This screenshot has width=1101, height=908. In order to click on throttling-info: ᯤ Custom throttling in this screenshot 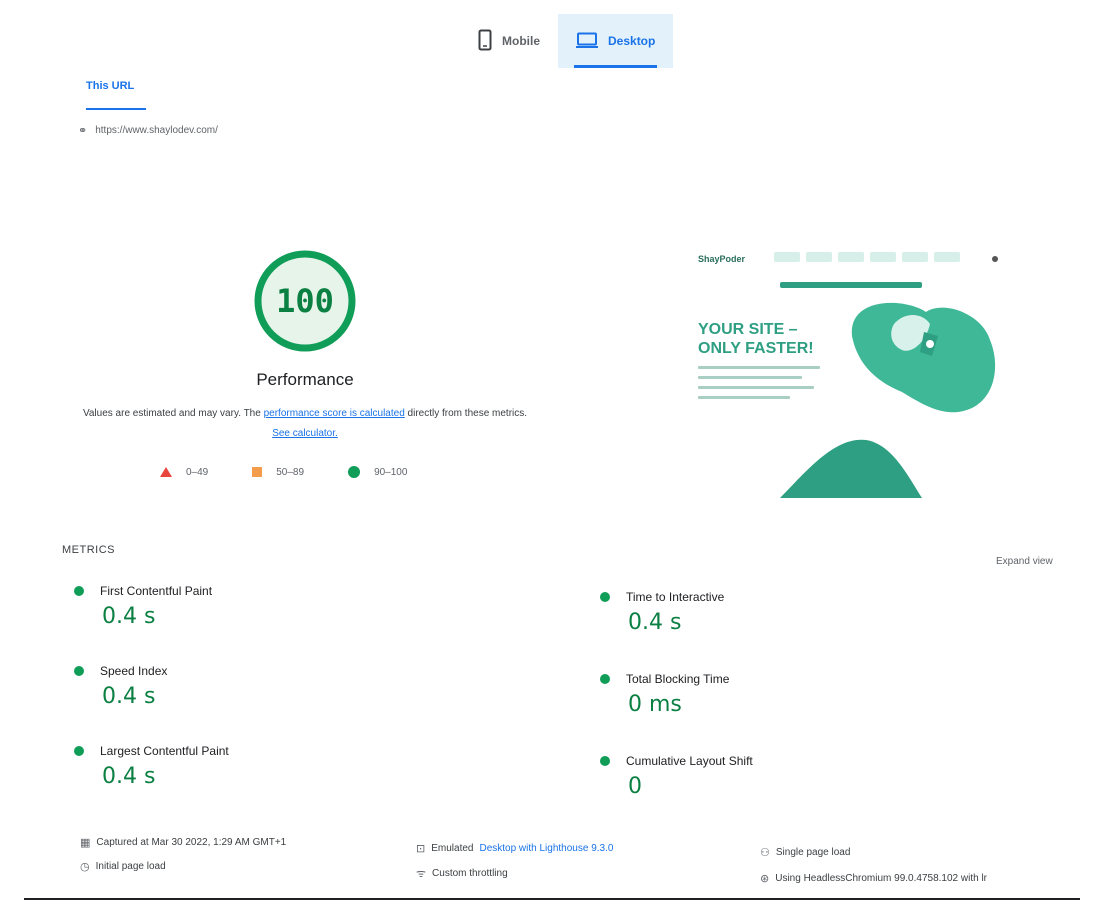, I will do `click(462, 873)`.